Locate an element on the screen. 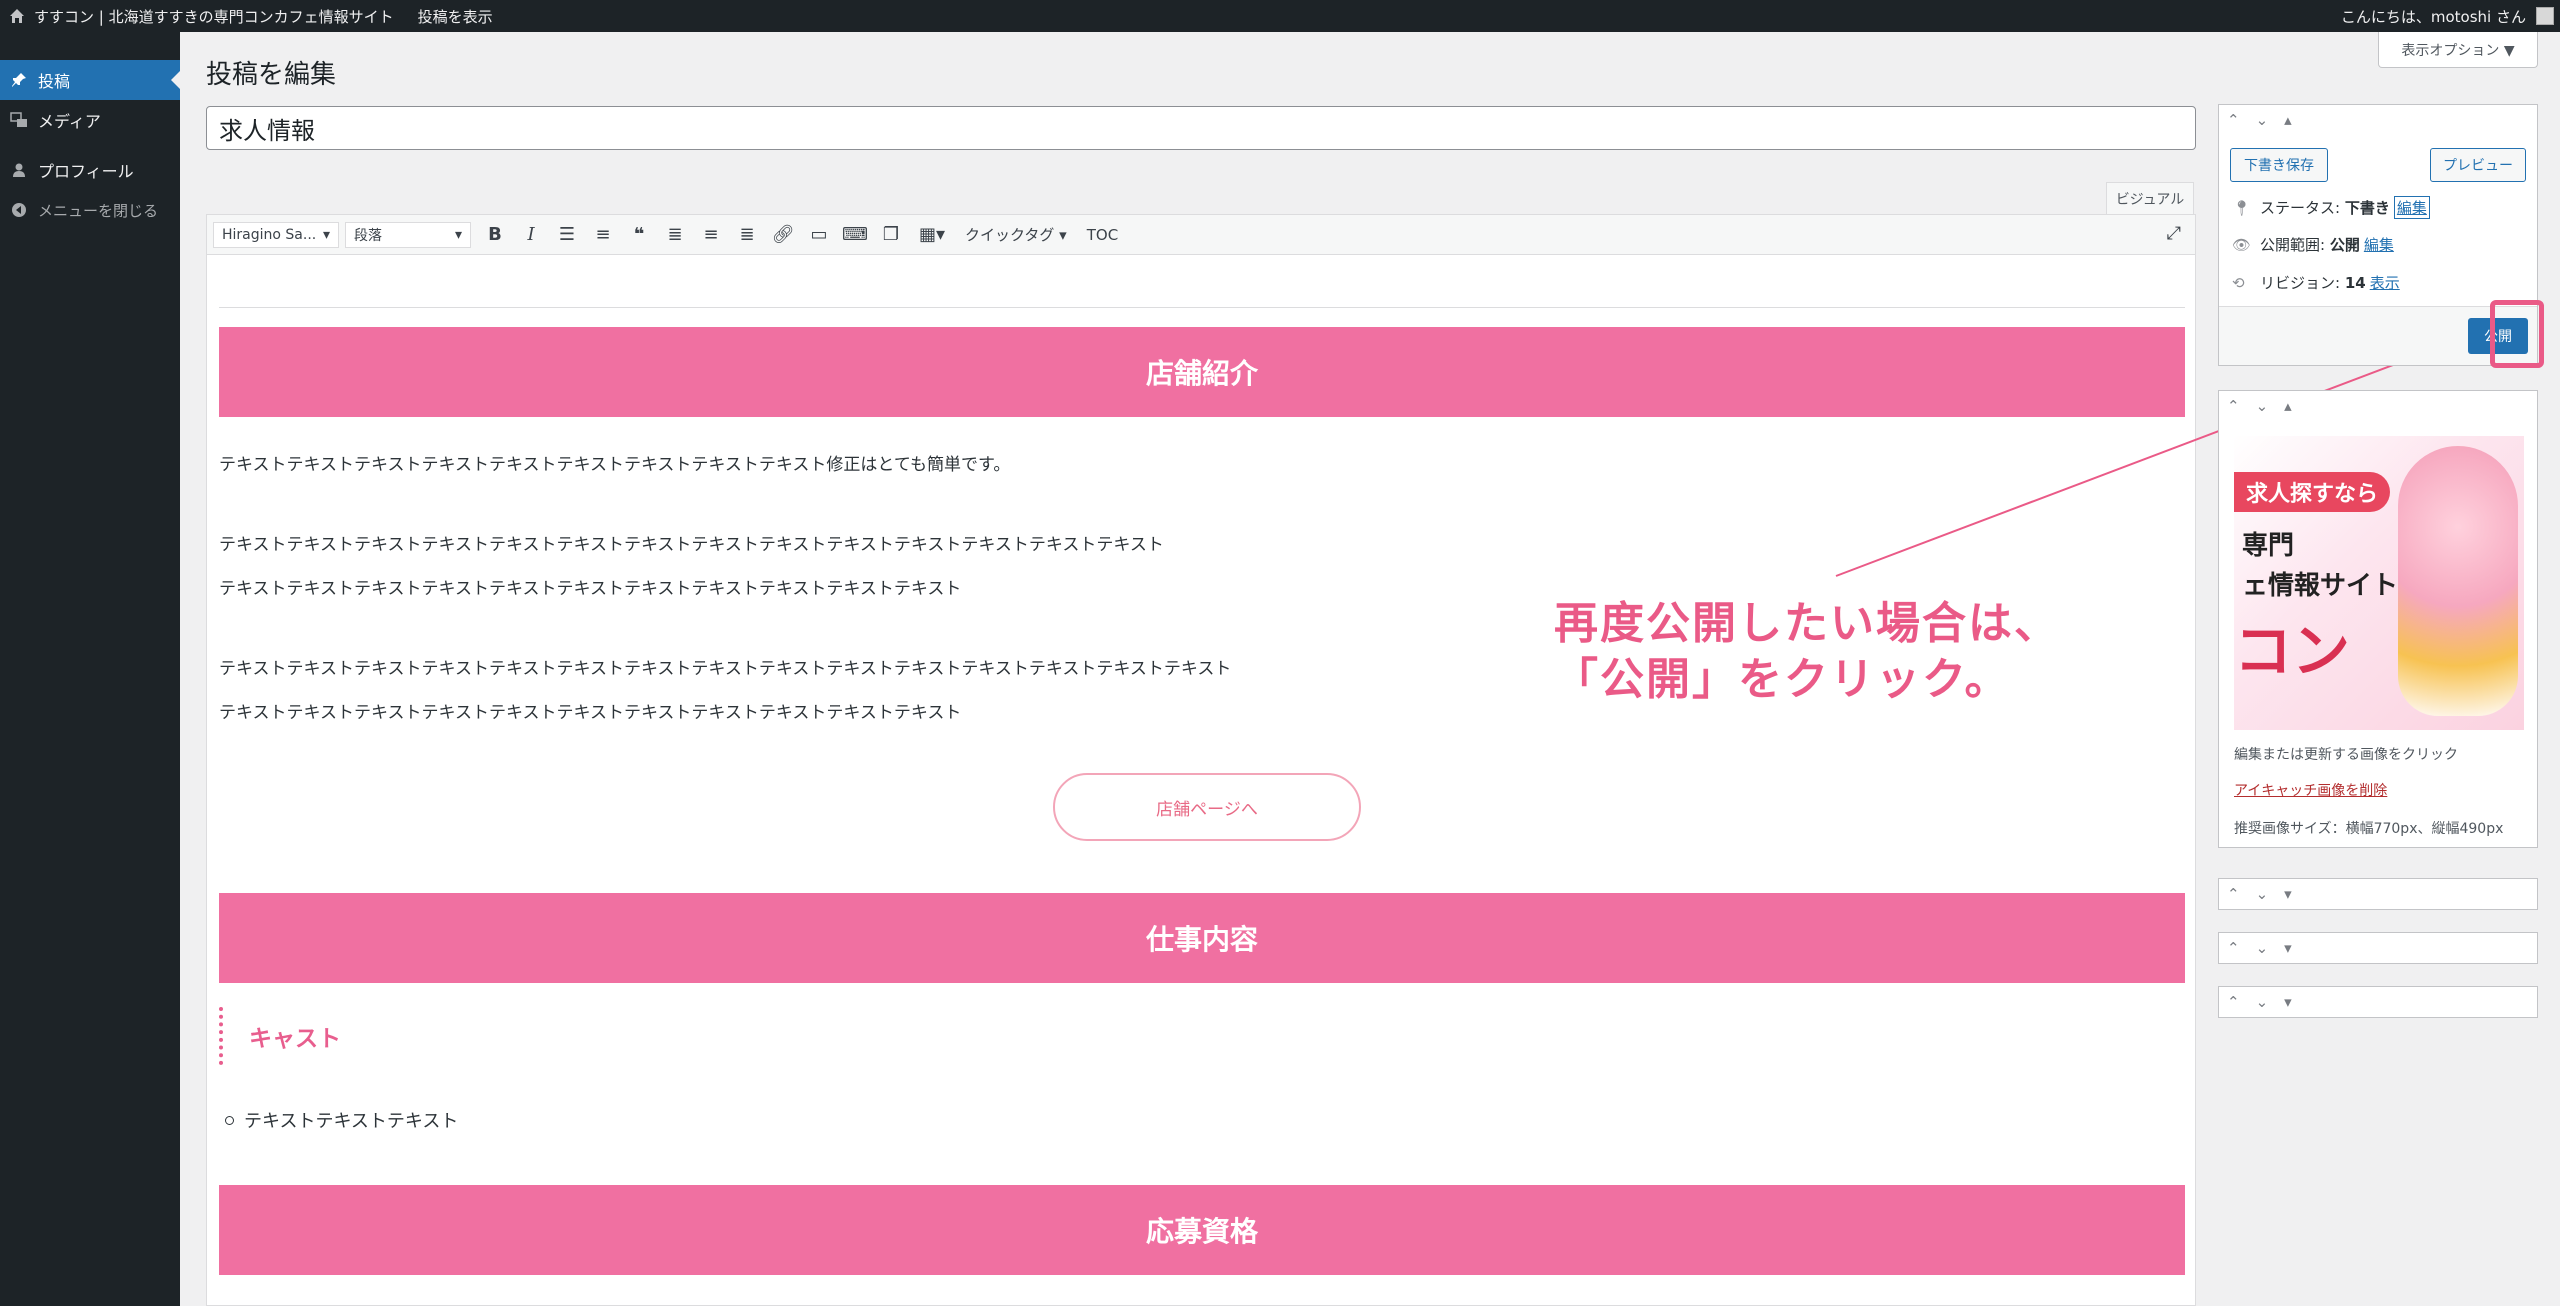 The image size is (2560, 1306). sidebar-collapse-menu: メニューを閉じる is located at coordinates (90, 210).